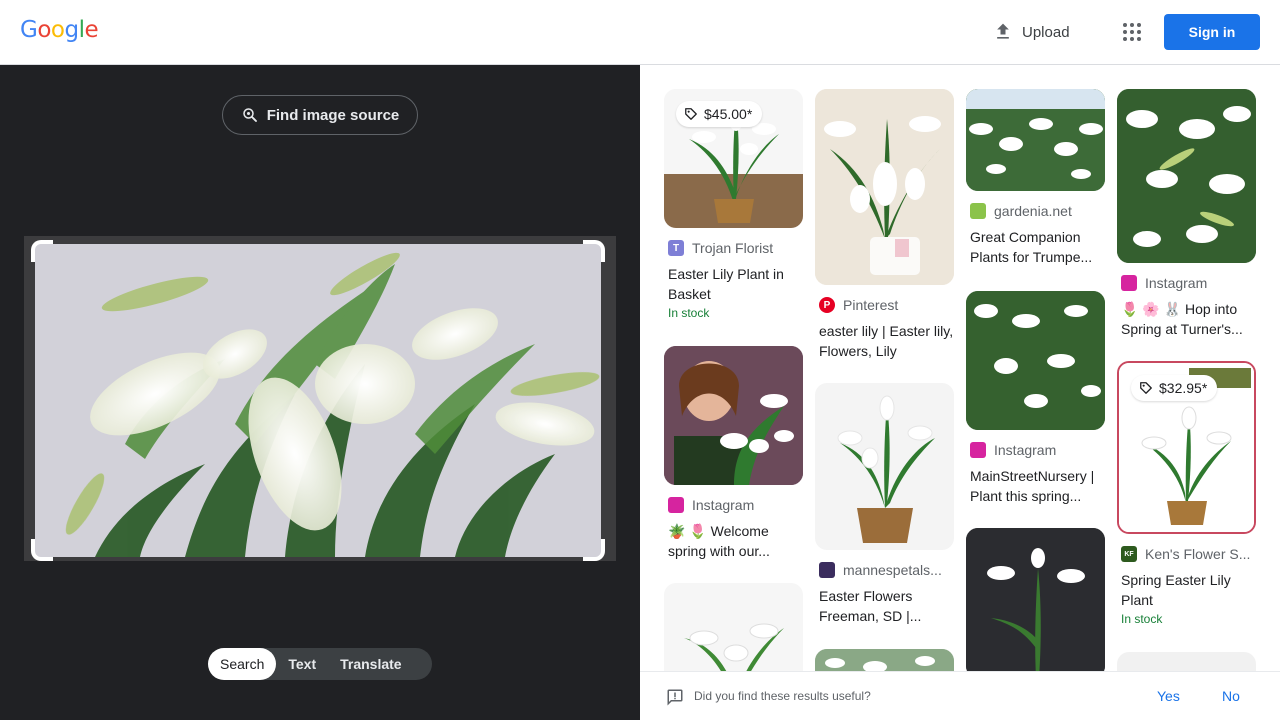 This screenshot has width=1280, height=720. I want to click on crop-handle-bottom-right, so click(594, 550).